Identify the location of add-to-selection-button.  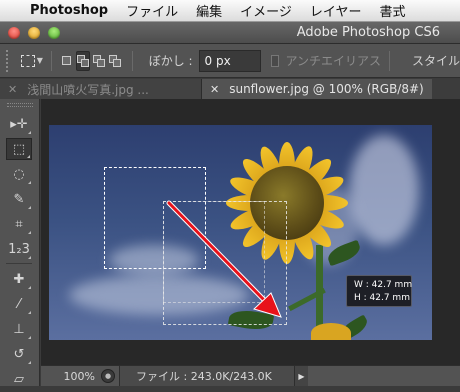
(83, 60).